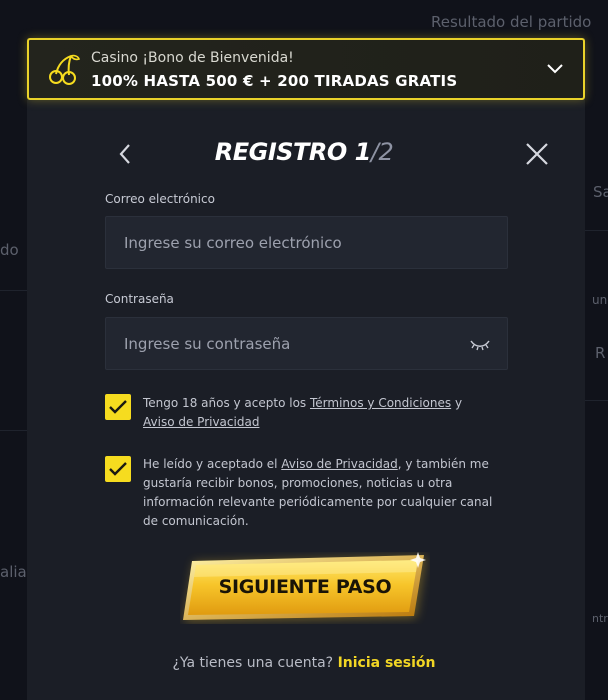  What do you see at coordinates (13, 572) in the screenshot?
I see `bg-fragment: alia` at bounding box center [13, 572].